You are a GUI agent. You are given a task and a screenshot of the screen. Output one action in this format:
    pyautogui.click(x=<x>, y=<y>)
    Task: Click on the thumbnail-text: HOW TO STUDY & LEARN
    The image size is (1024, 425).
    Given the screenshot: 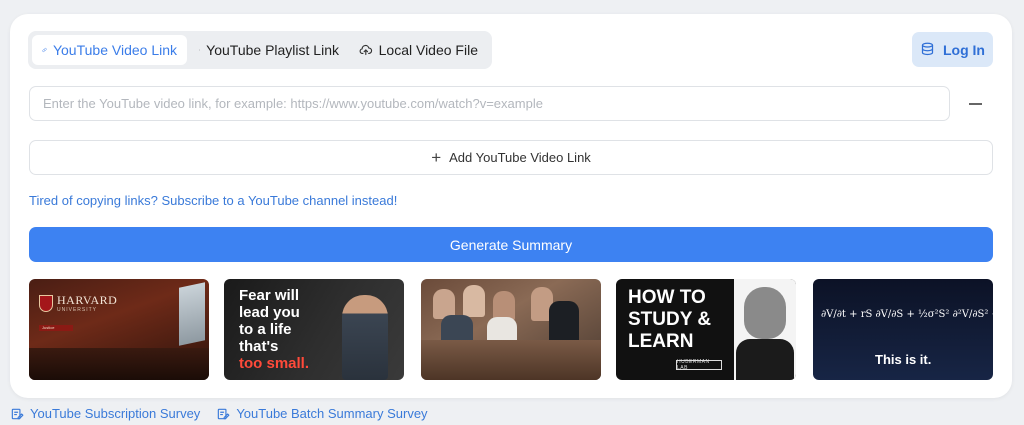 What is the action you would take?
    pyautogui.click(x=669, y=320)
    